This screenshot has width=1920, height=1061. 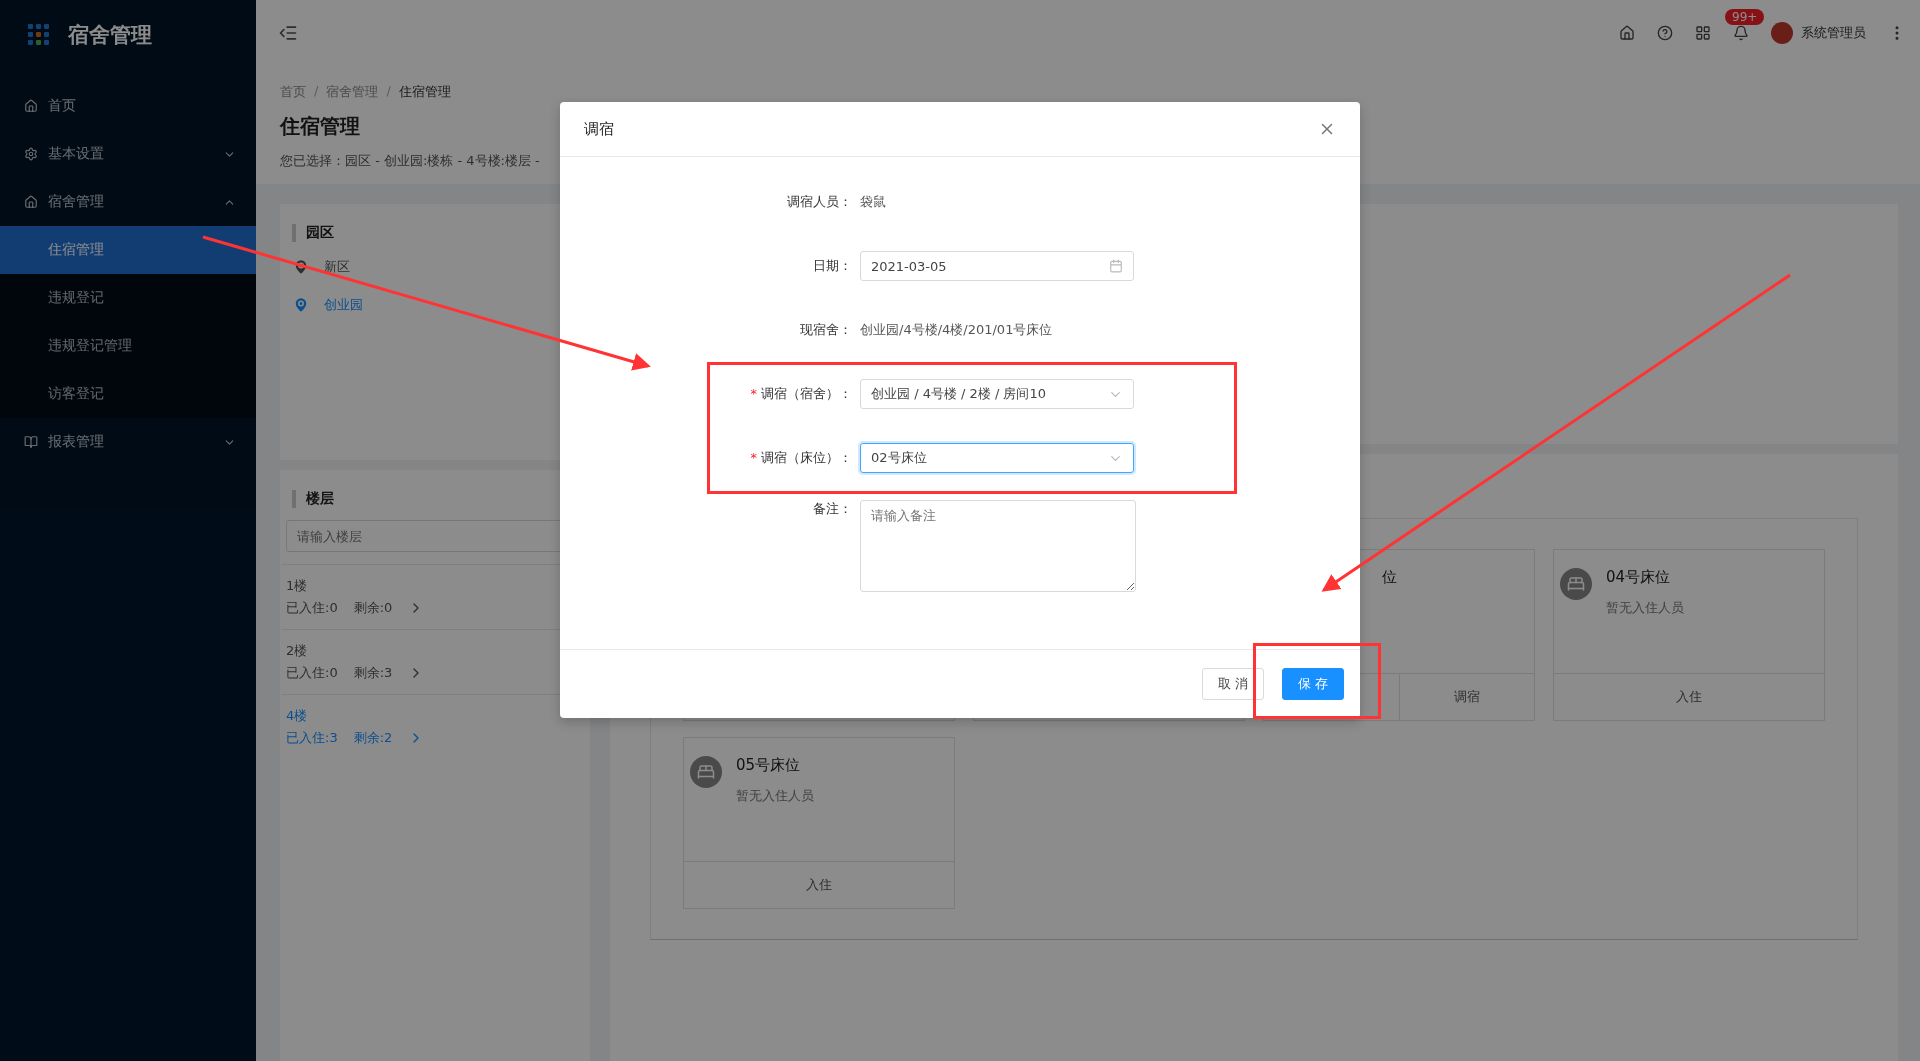 What do you see at coordinates (293, 92) in the screenshot?
I see `breadcrumb-link: 首页` at bounding box center [293, 92].